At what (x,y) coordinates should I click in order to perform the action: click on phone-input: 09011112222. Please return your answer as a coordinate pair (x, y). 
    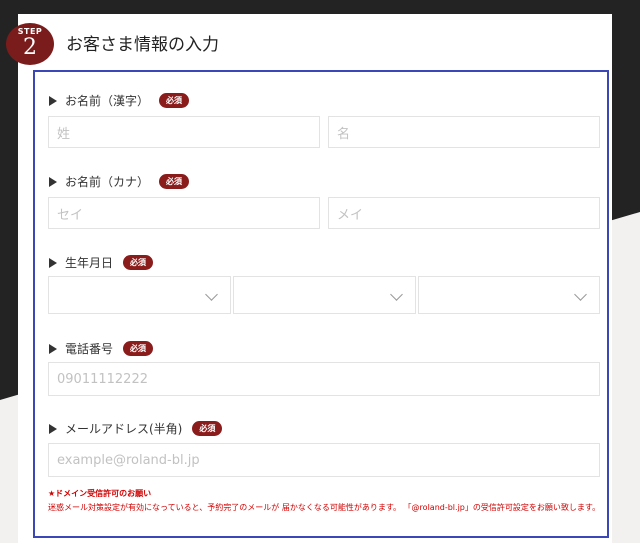
    Looking at the image, I should click on (324, 379).